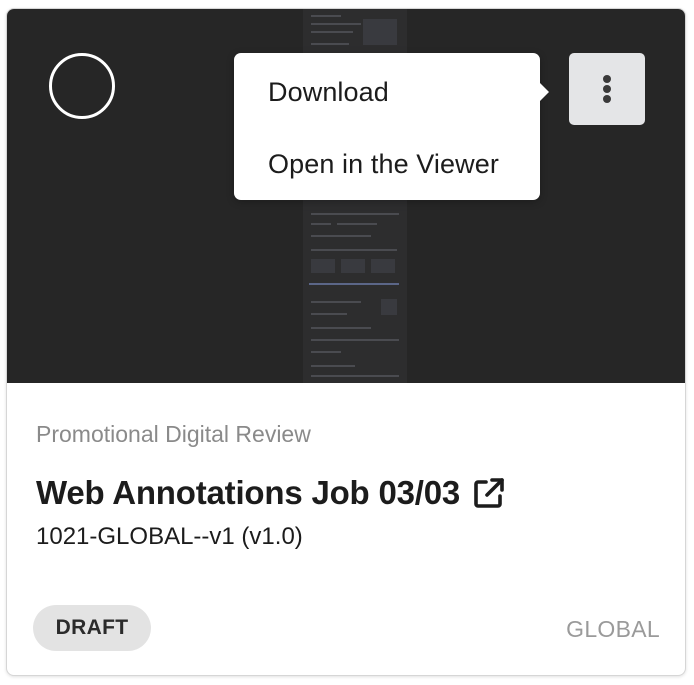 The height and width of the screenshot is (685, 694). What do you see at coordinates (248, 493) in the screenshot?
I see `document-title: Web Annotations Job 03/03` at bounding box center [248, 493].